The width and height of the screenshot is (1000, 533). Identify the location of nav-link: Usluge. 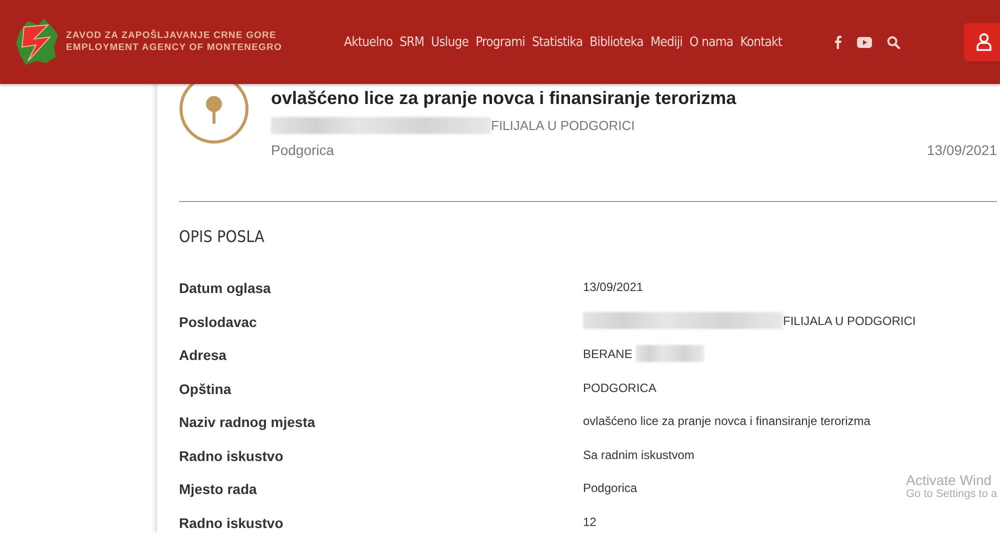
(450, 42).